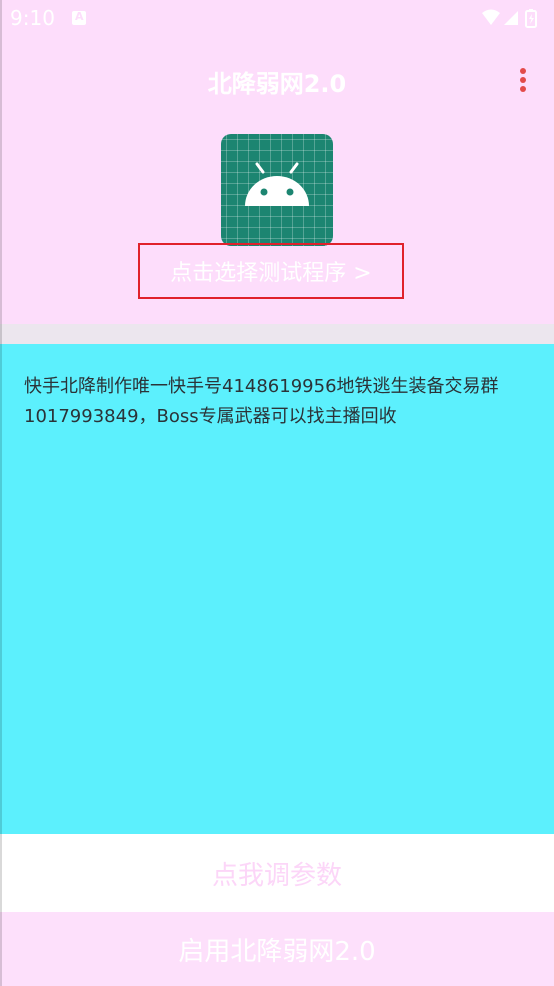 The height and width of the screenshot is (986, 554). What do you see at coordinates (523, 81) in the screenshot?
I see `more-vertical-icon` at bounding box center [523, 81].